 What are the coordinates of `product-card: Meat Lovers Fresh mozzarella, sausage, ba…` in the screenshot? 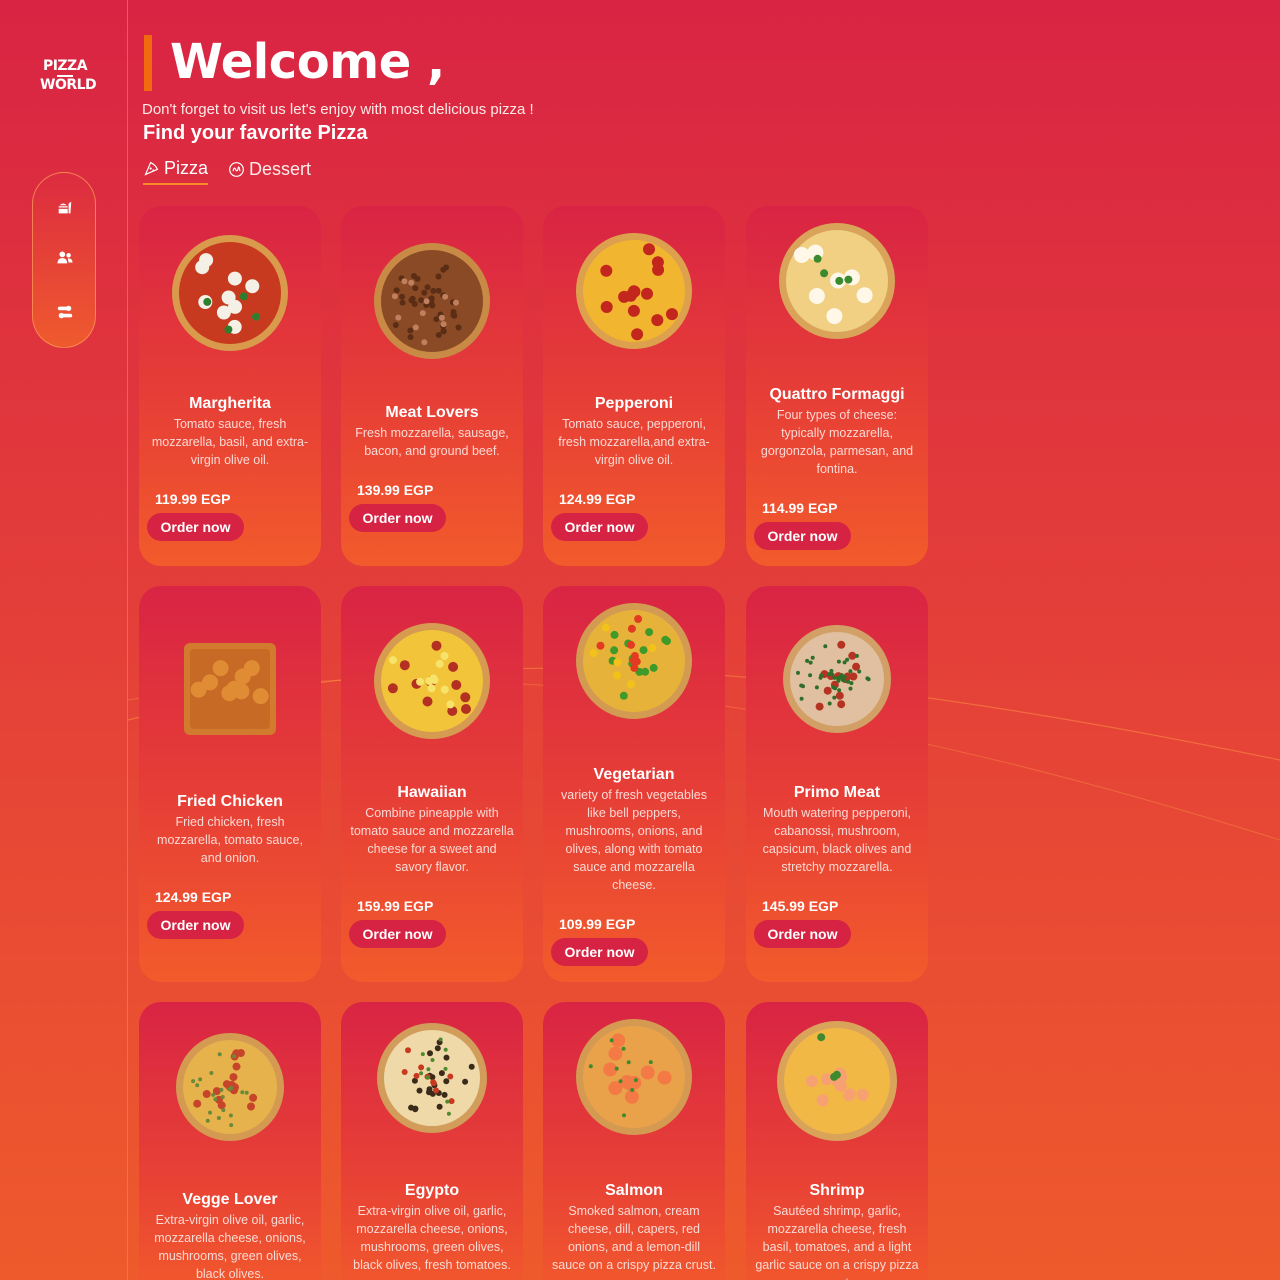 It's located at (432, 386).